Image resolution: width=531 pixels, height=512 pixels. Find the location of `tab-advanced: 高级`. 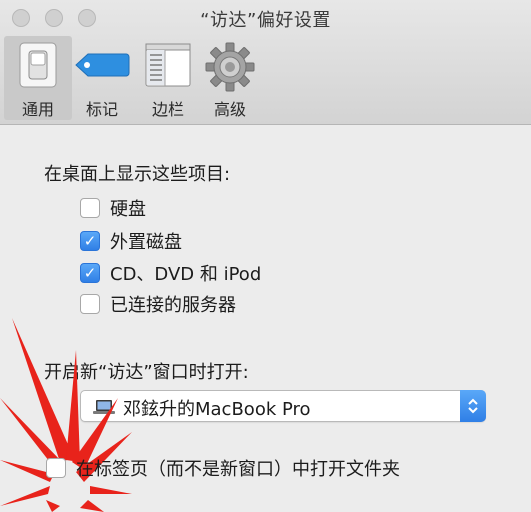

tab-advanced: 高级 is located at coordinates (230, 78).